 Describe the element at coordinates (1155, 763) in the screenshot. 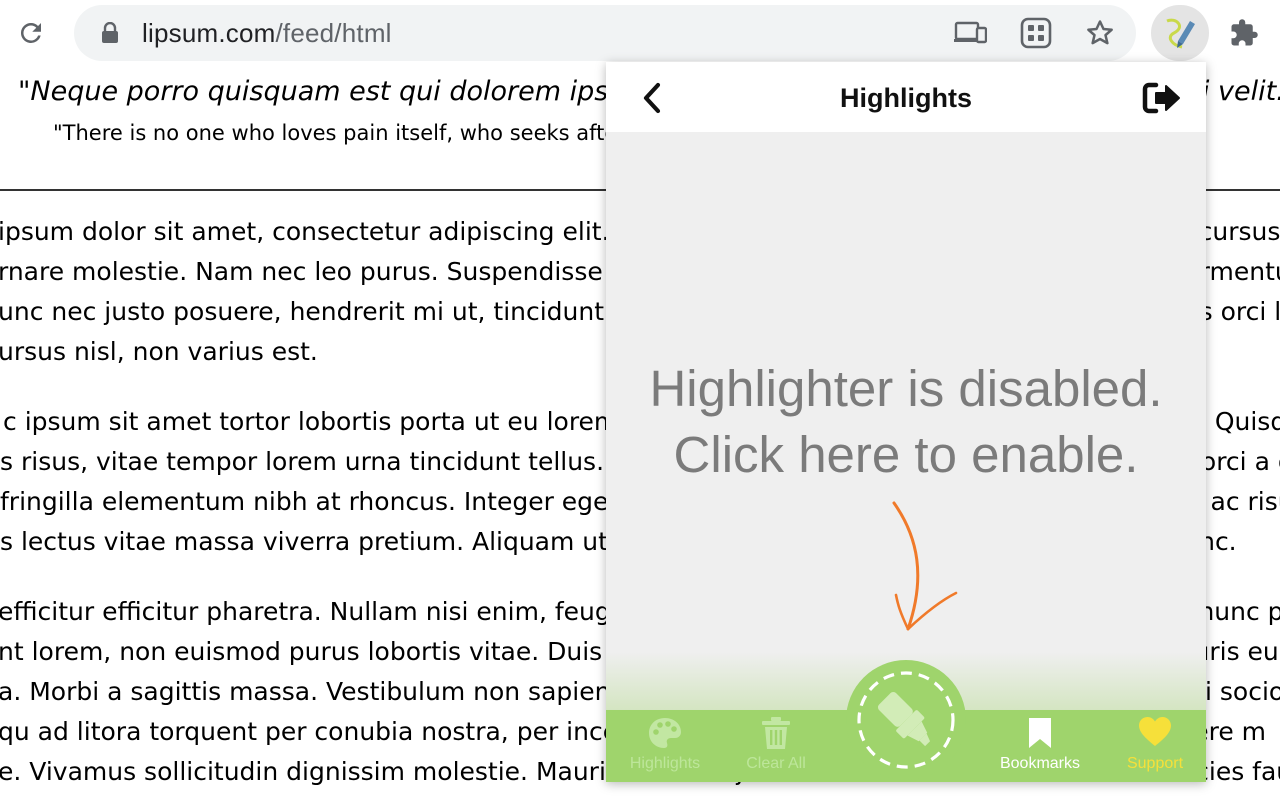

I see `nav-support-label: Support` at that location.